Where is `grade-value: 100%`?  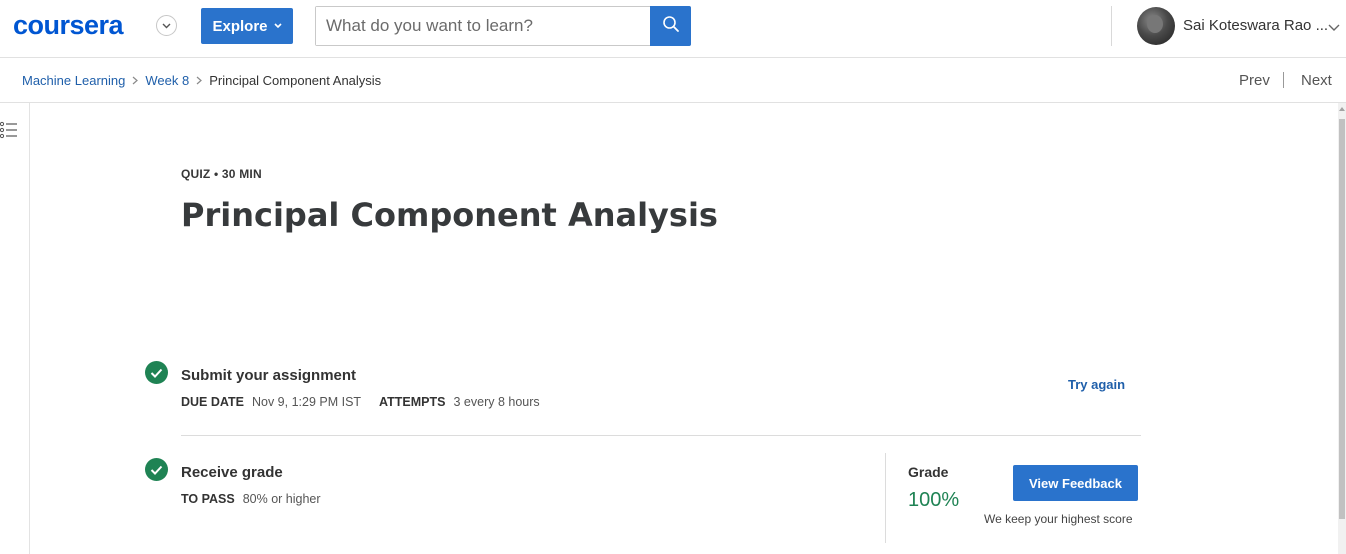 grade-value: 100% is located at coordinates (934, 500).